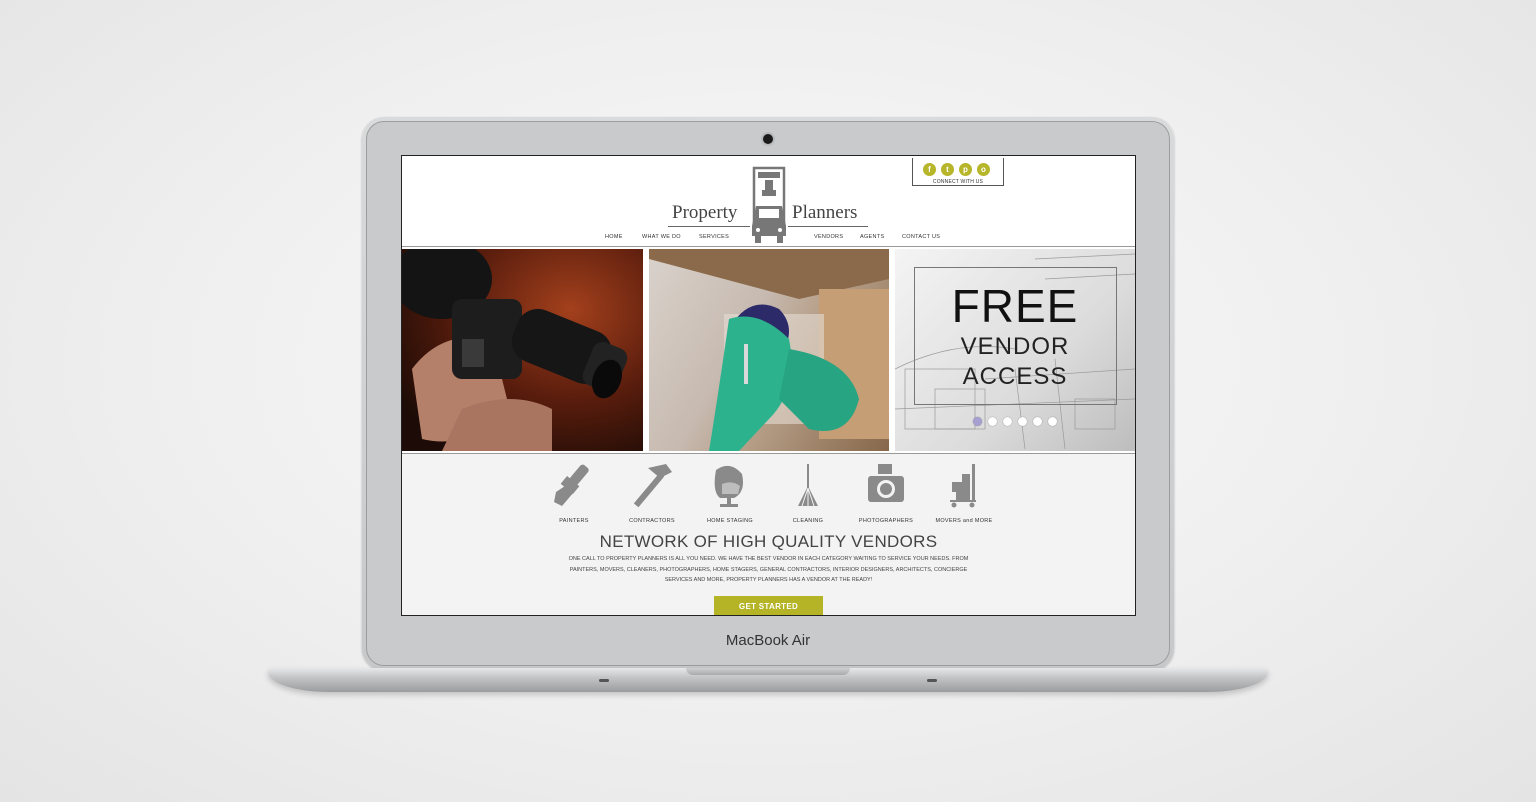 This screenshot has width=1536, height=802. Describe the element at coordinates (571, 485) in the screenshot. I see `paintbrush-icon` at that location.